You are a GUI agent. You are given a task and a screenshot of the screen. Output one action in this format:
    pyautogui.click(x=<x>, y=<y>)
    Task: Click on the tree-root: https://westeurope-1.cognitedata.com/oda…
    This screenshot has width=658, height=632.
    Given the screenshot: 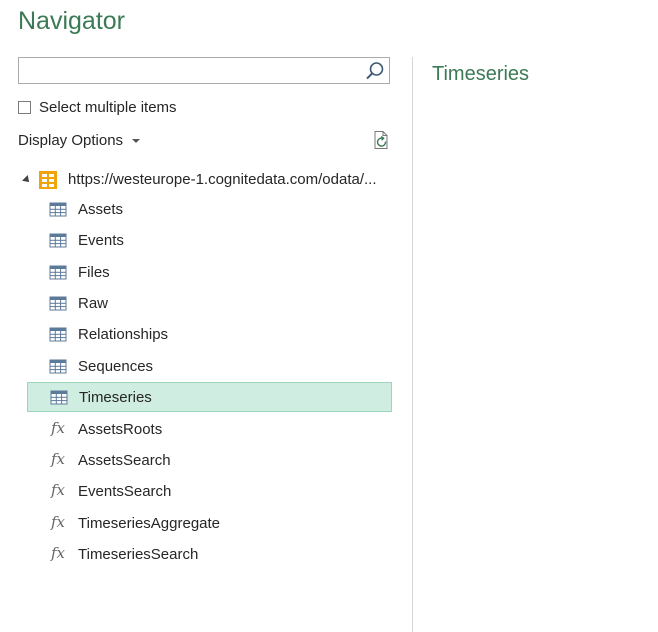 What is the action you would take?
    pyautogui.click(x=200, y=180)
    